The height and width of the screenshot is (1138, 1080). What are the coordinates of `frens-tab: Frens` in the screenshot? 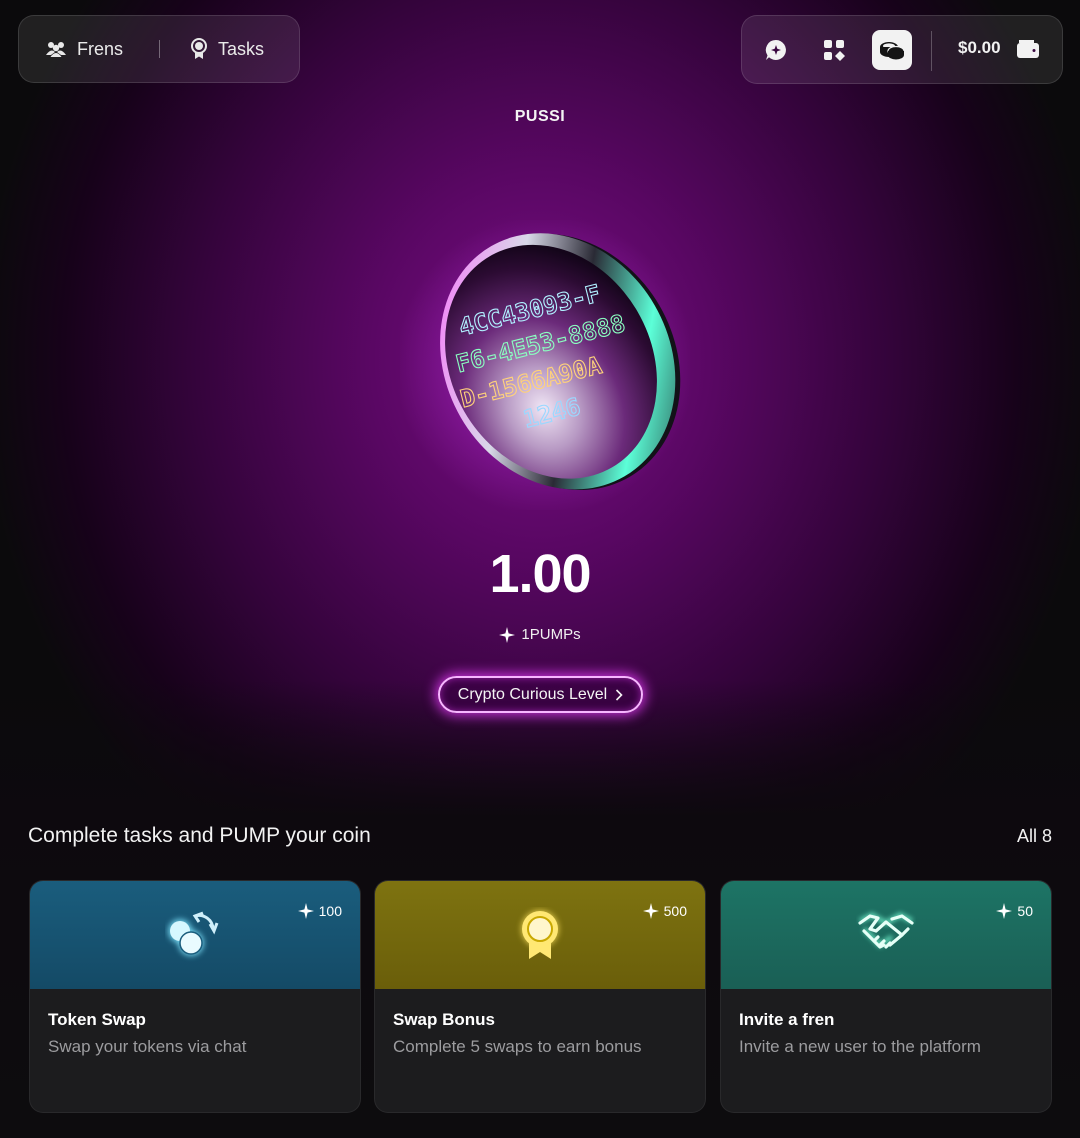 It's located at (89, 49).